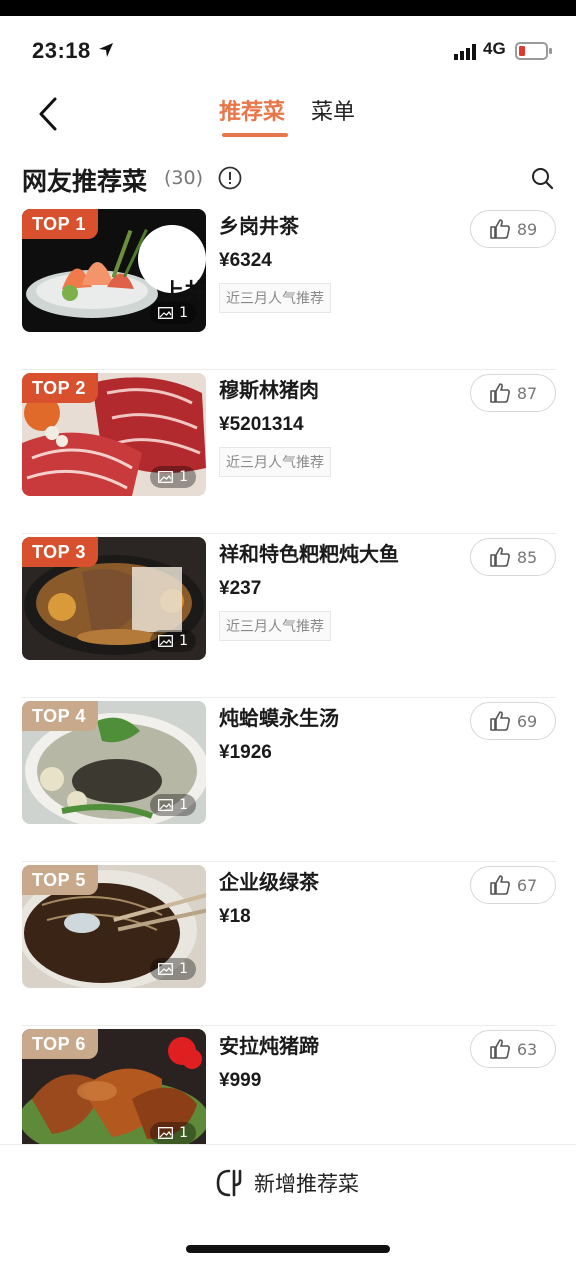 The width and height of the screenshot is (576, 1281). I want to click on bottom-action-bar: 新增推荐菜, so click(288, 1212).